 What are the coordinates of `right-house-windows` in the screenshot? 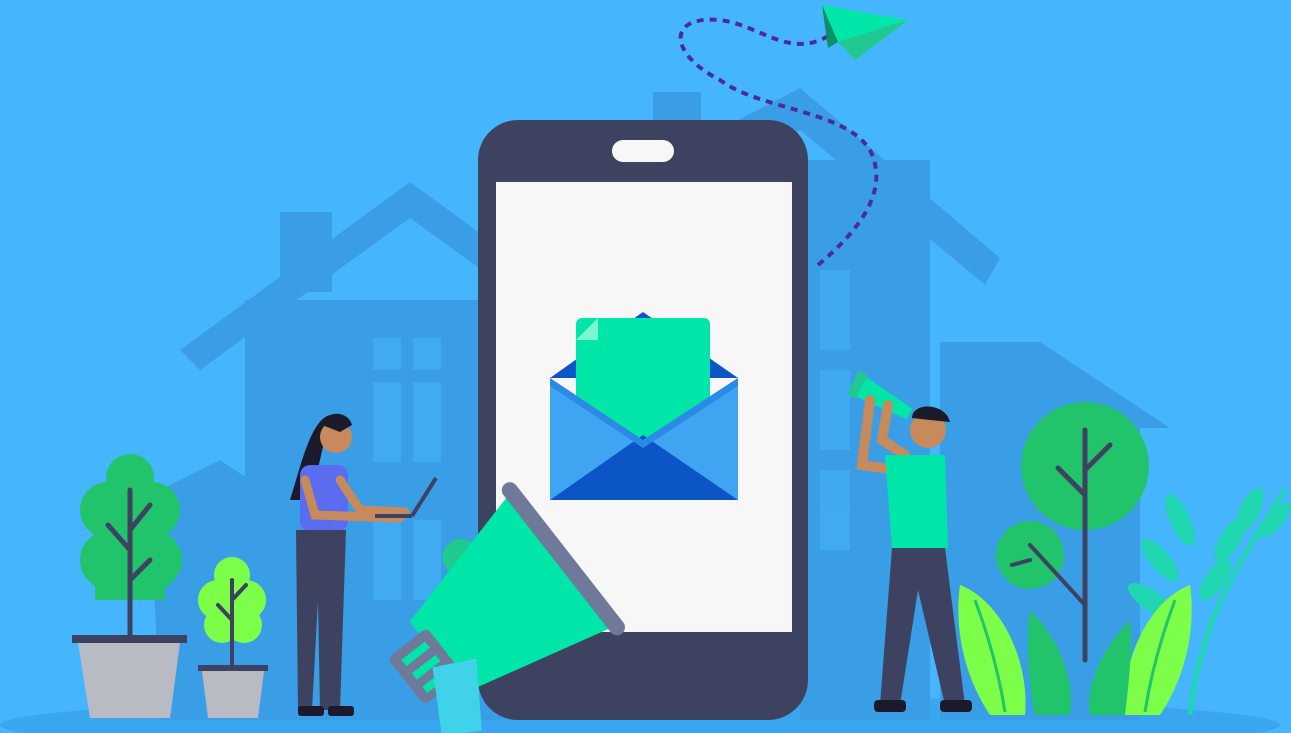 It's located at (835, 410).